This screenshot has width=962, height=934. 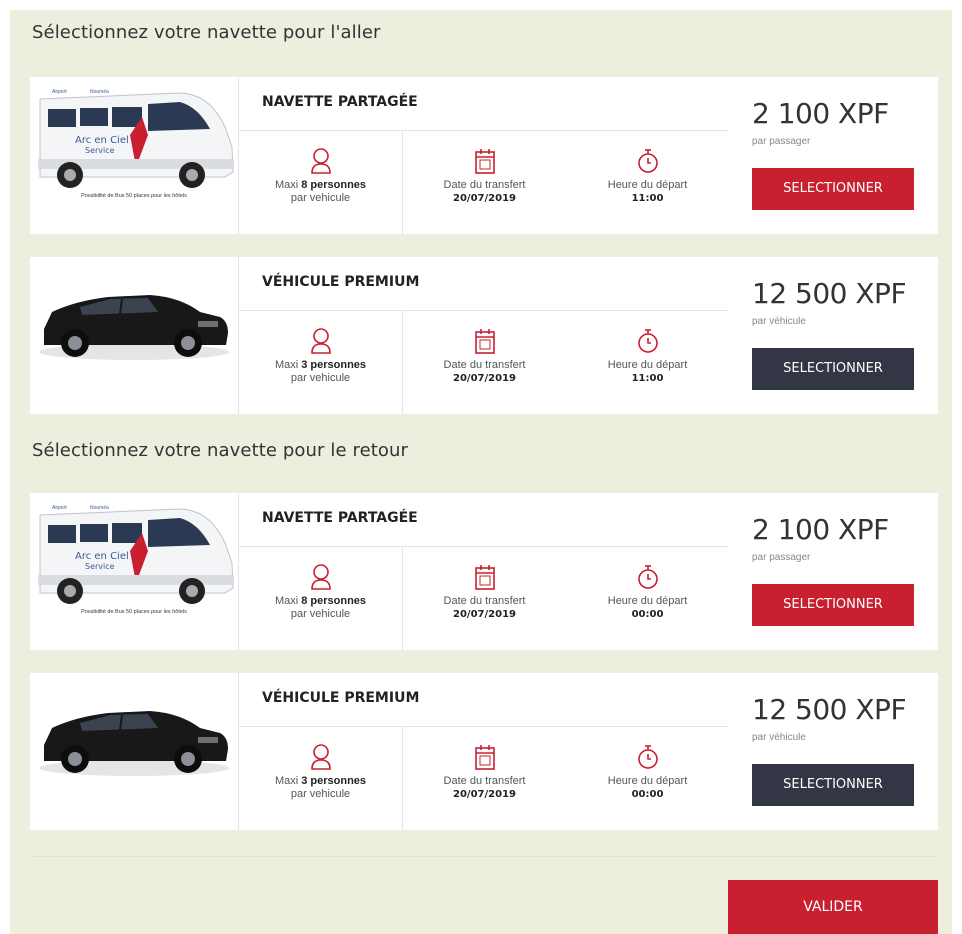 What do you see at coordinates (833, 907) in the screenshot?
I see `validate-button: VALIDER` at bounding box center [833, 907].